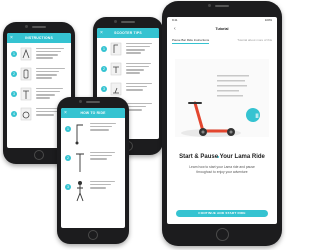 This screenshot has width=320, height=250. I want to click on page-title: Start & Pause Your Lama Ride, so click(222, 157).